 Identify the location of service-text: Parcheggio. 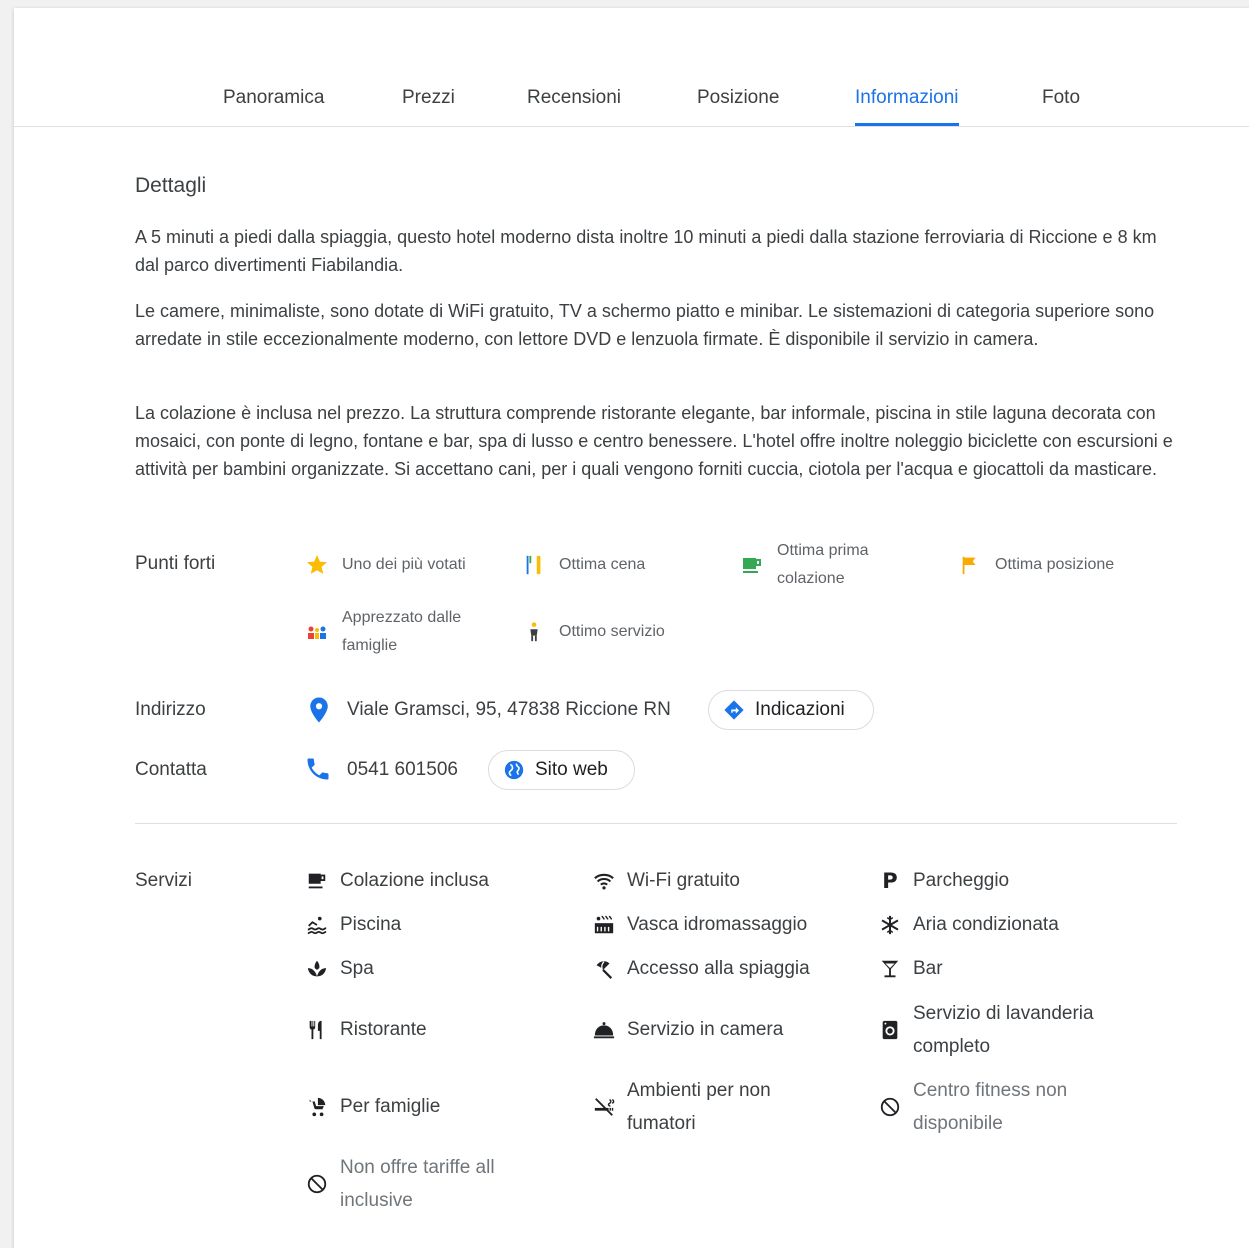
(961, 880).